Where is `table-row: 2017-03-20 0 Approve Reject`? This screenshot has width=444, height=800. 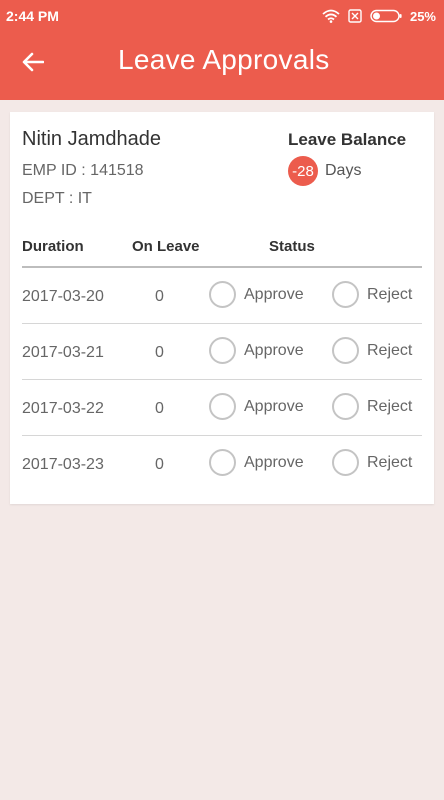 table-row: 2017-03-20 0 Approve Reject is located at coordinates (222, 296).